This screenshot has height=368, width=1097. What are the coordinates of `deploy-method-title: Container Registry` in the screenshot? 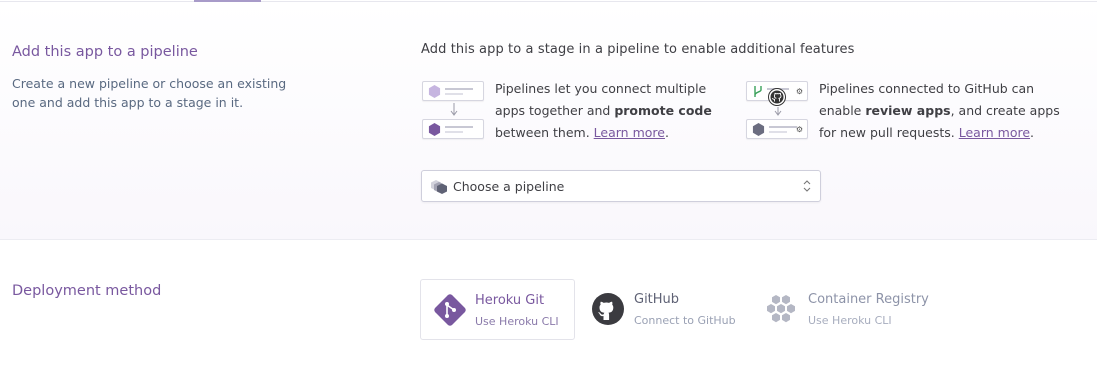 It's located at (868, 299).